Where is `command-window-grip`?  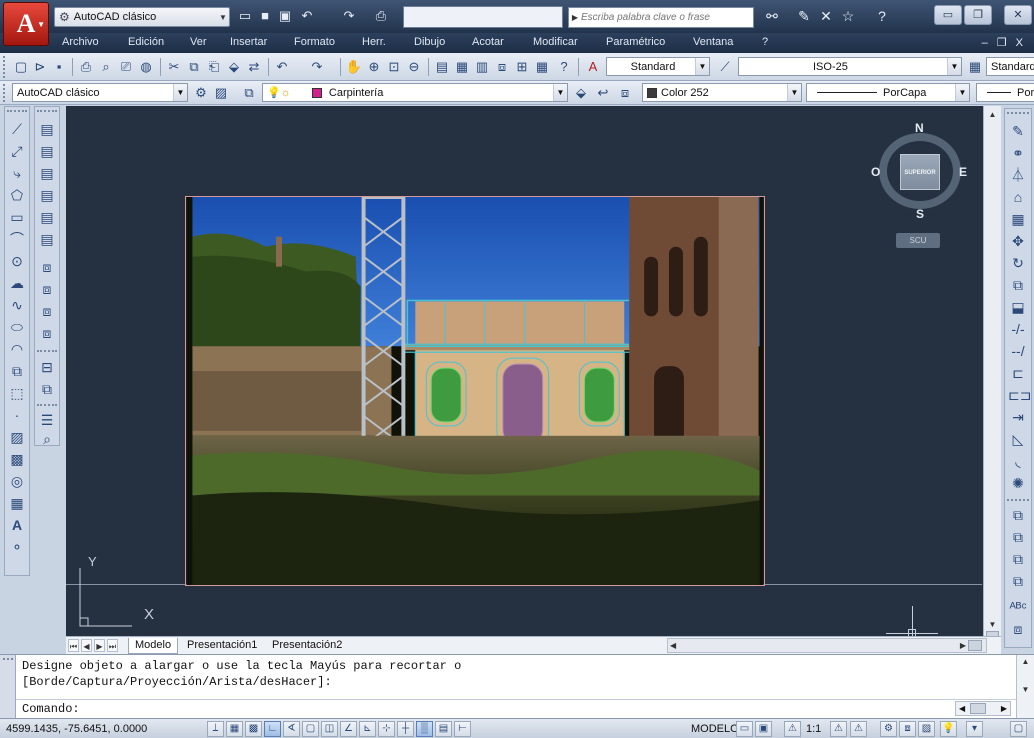
command-window-grip is located at coordinates (8, 687).